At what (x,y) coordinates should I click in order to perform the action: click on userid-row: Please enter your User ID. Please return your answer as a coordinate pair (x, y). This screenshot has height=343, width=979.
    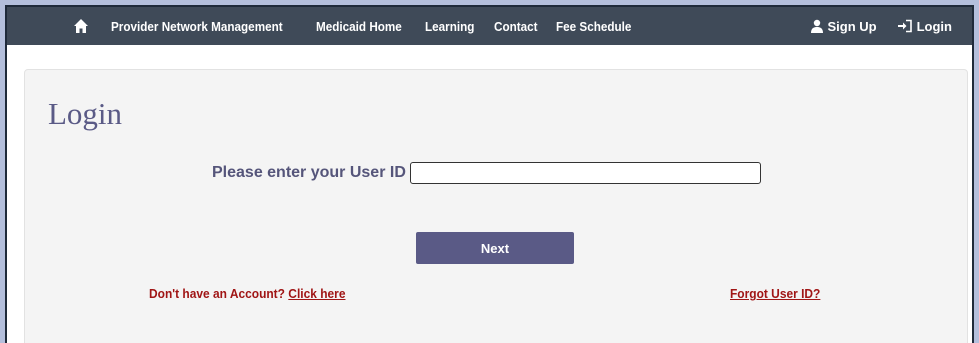
    Looking at the image, I should click on (486, 173).